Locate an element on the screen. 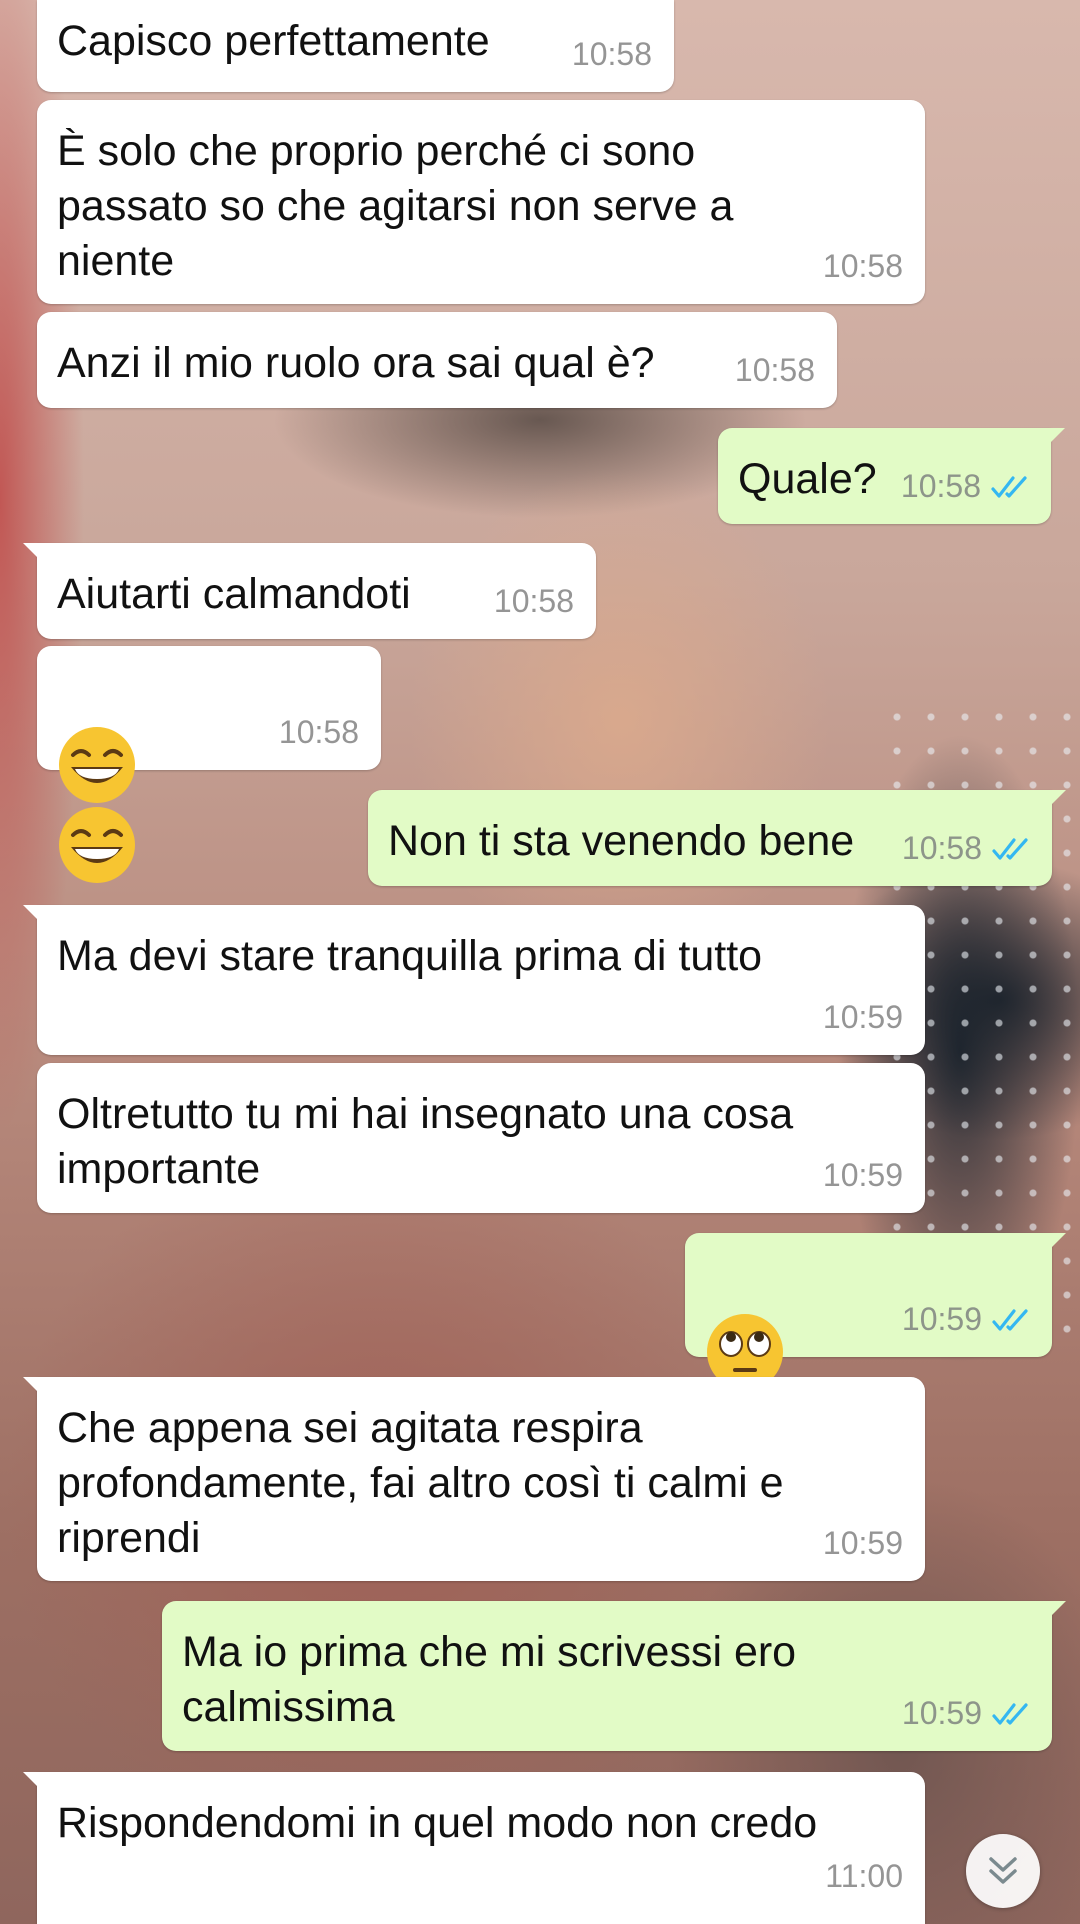 Image resolution: width=1080 pixels, height=1924 pixels. incoming-message: Aiutarti calmandoti 10:58 is located at coordinates (309, 591).